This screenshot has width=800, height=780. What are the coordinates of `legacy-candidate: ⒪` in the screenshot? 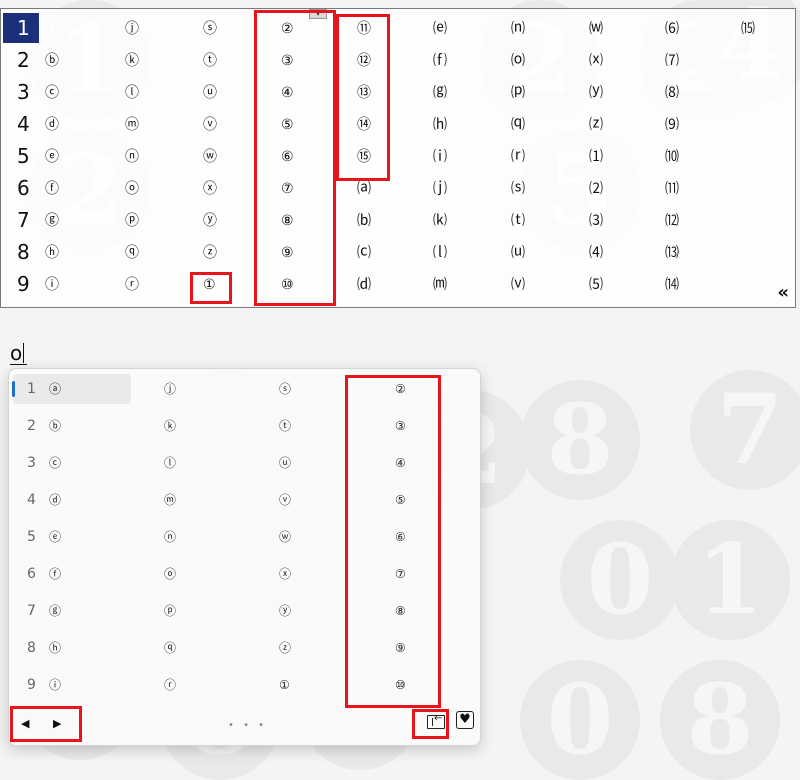 It's located at (518, 61).